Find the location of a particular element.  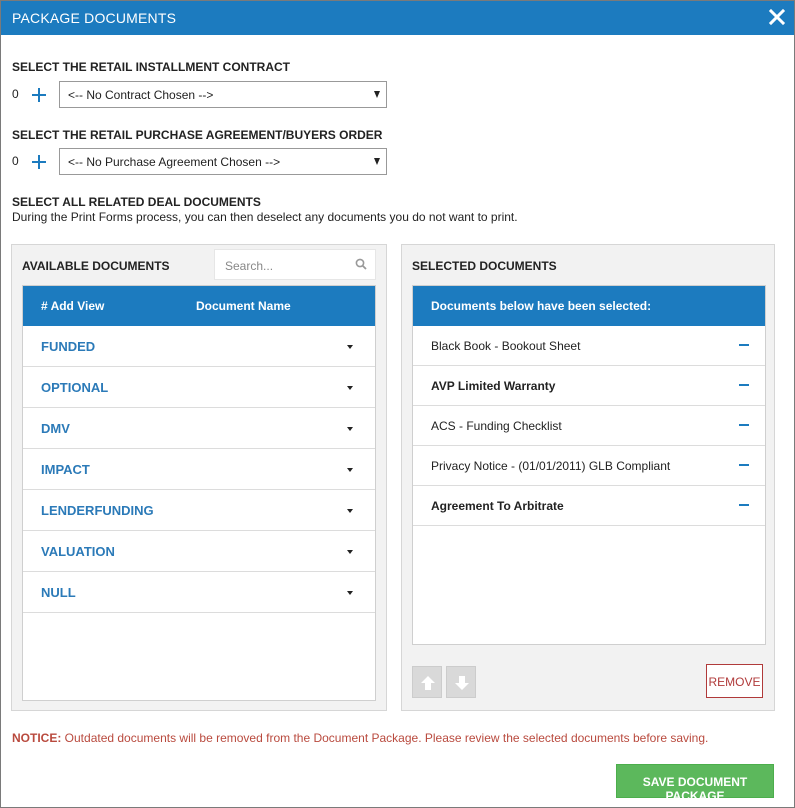

category-label: NULL is located at coordinates (58, 592).